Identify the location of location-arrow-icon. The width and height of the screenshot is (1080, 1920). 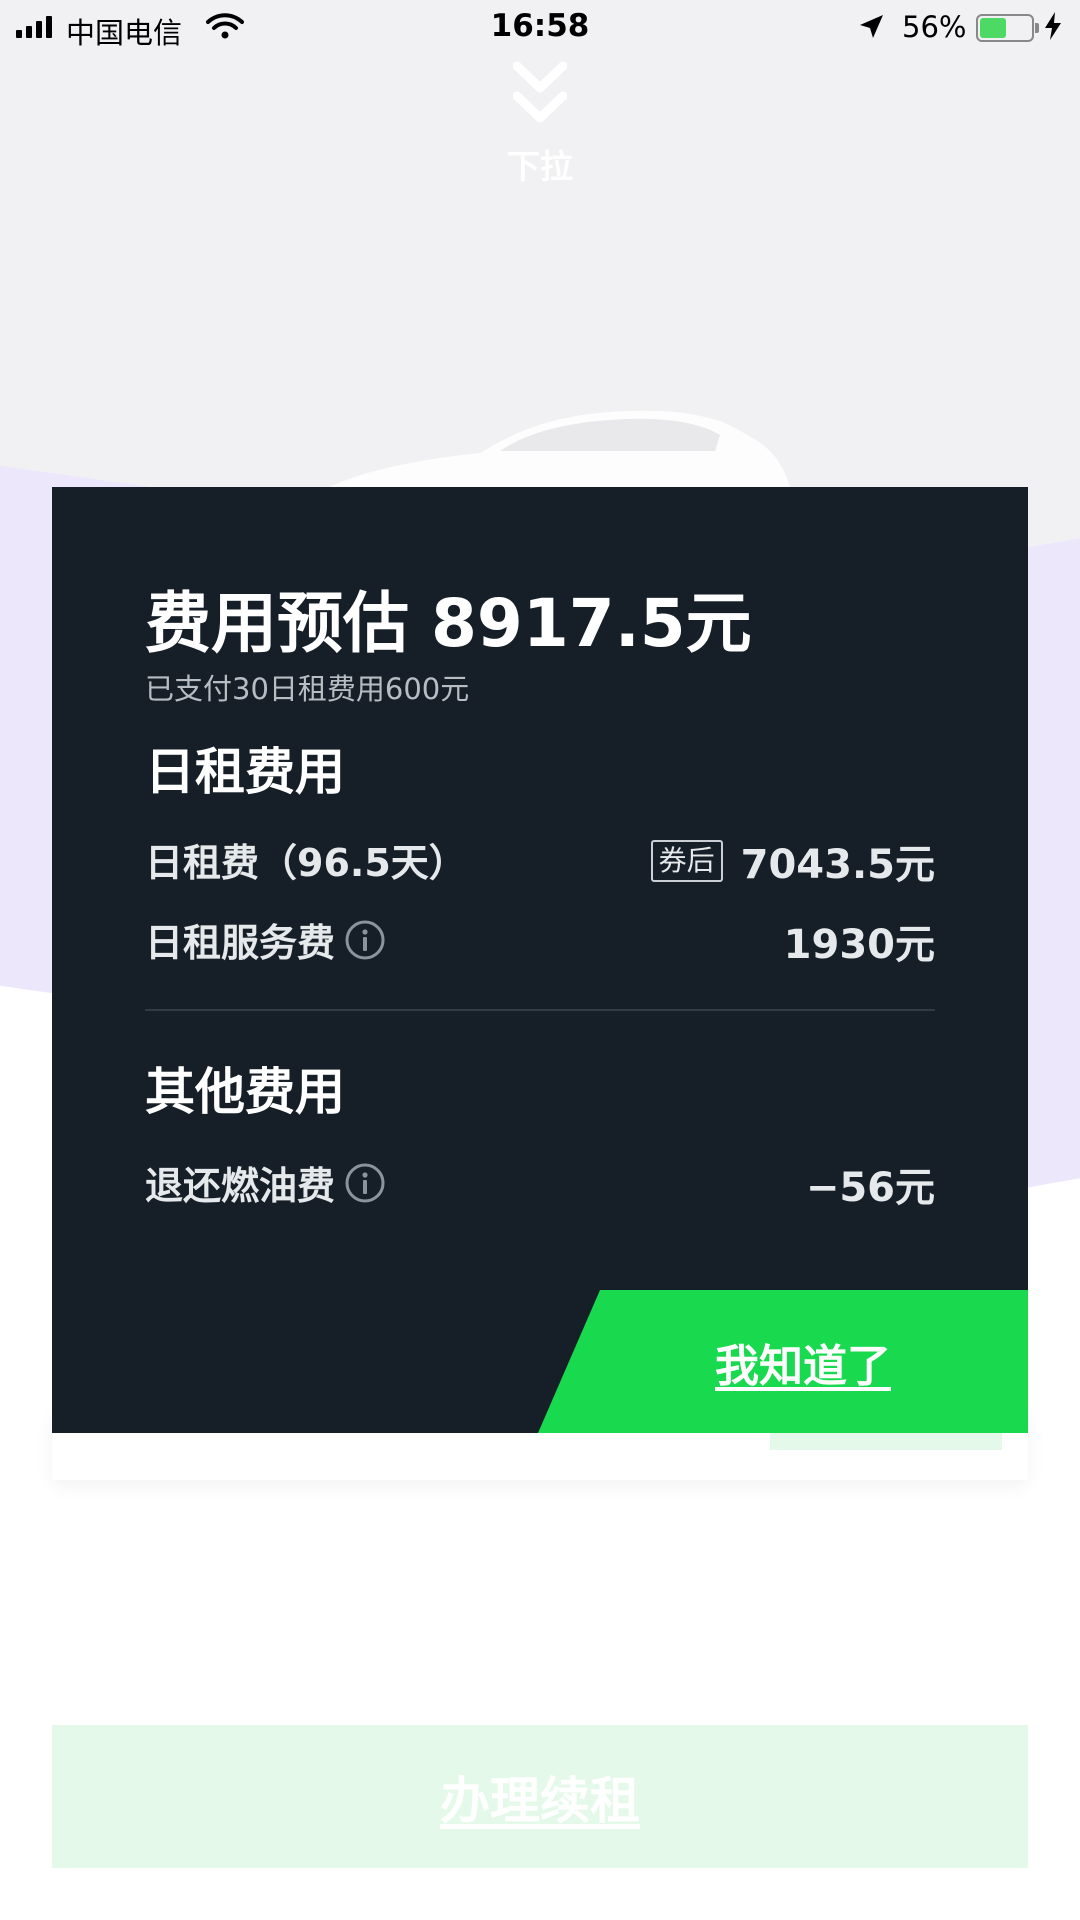
(871, 26).